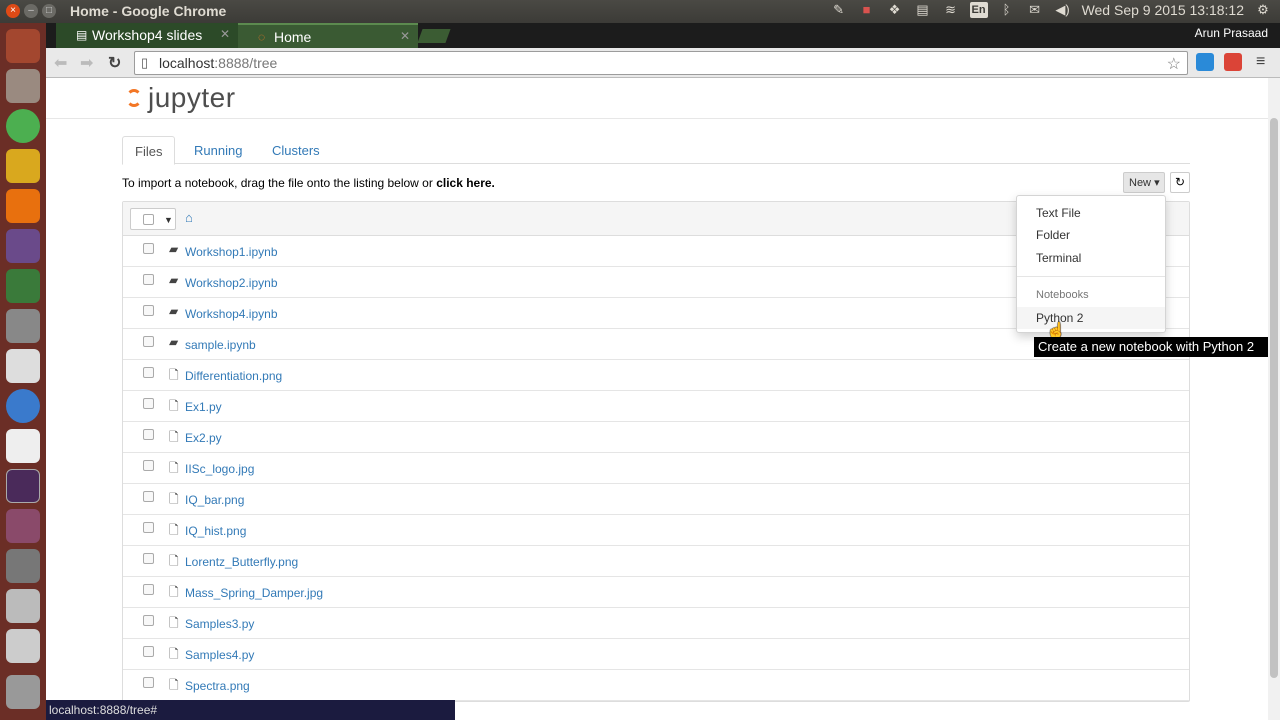  I want to click on font-icon, so click(23, 366).